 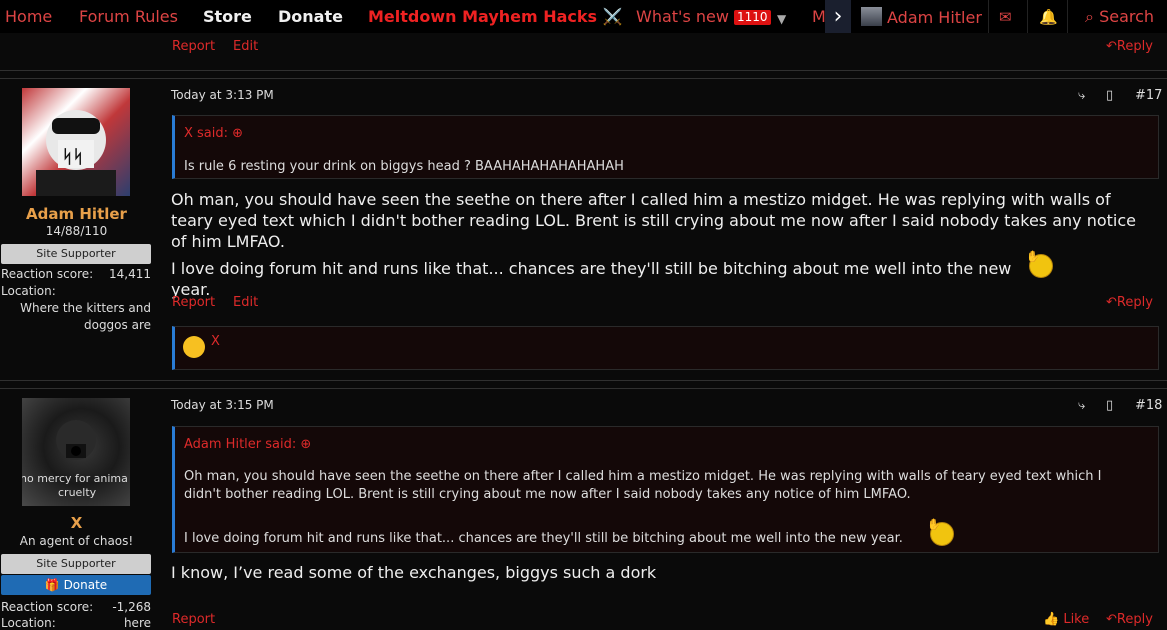 I want to click on post-timestamp: Today at 3:13 PM, so click(x=222, y=95).